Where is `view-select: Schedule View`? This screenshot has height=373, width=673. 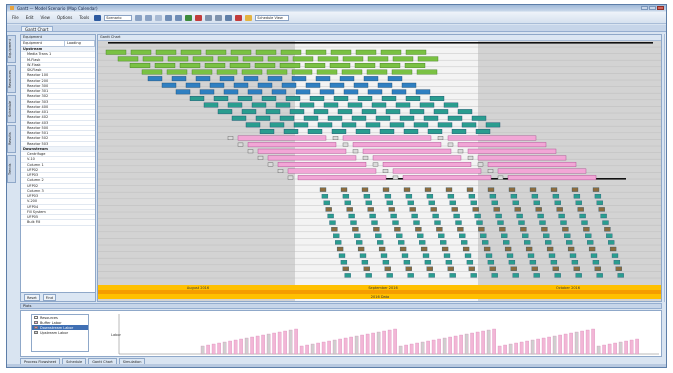
view-select: Schedule View is located at coordinates (272, 17).